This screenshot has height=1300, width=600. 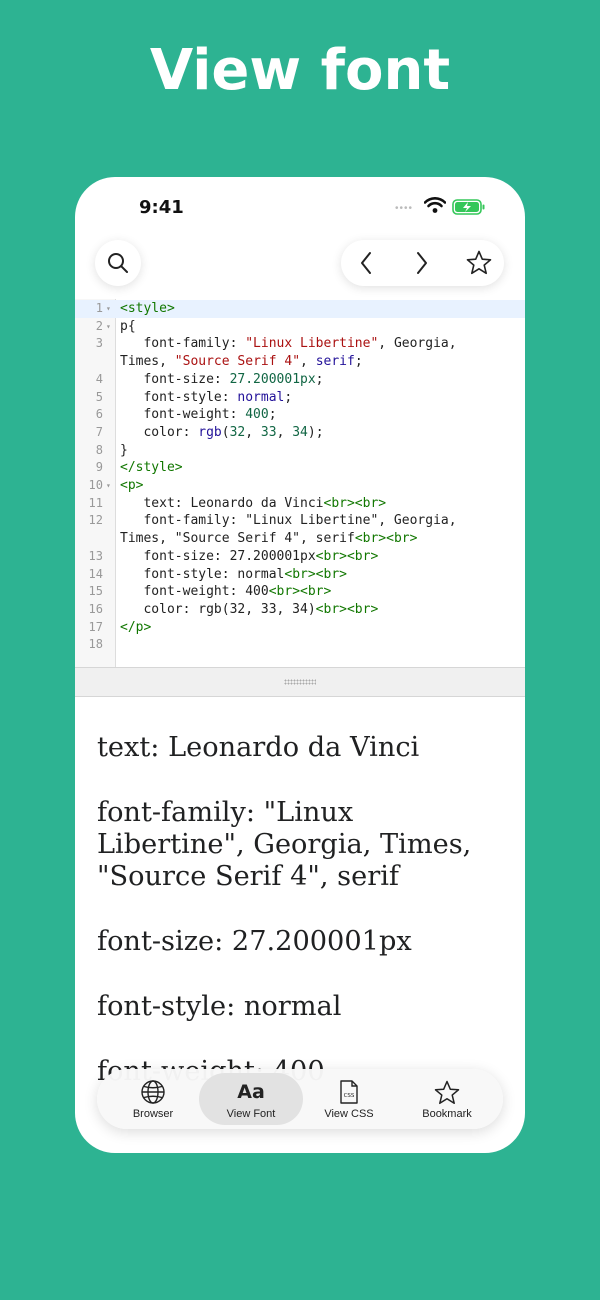 I want to click on search-button, so click(x=118, y=263).